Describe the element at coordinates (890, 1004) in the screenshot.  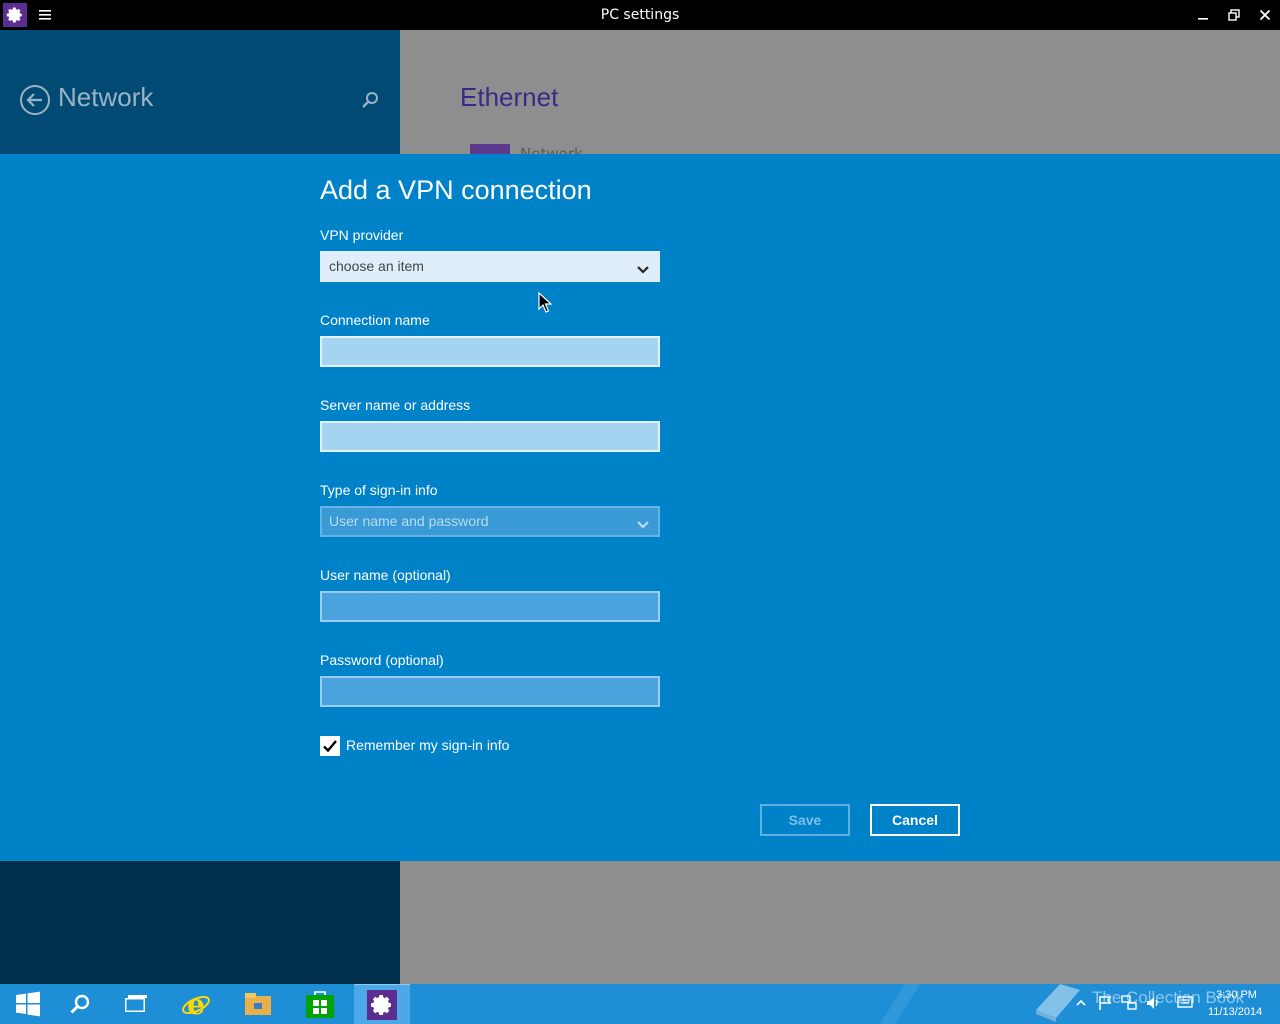
I see `taskbar-stripe` at that location.